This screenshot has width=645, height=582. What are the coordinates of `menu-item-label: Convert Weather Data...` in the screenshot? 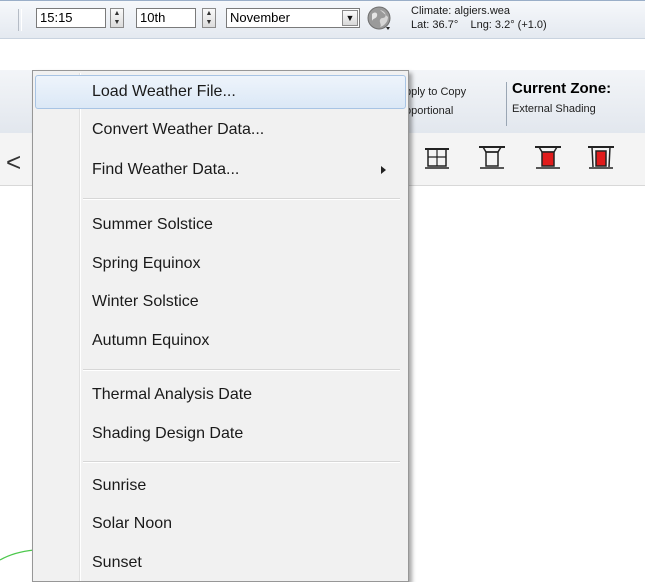 It's located at (178, 129).